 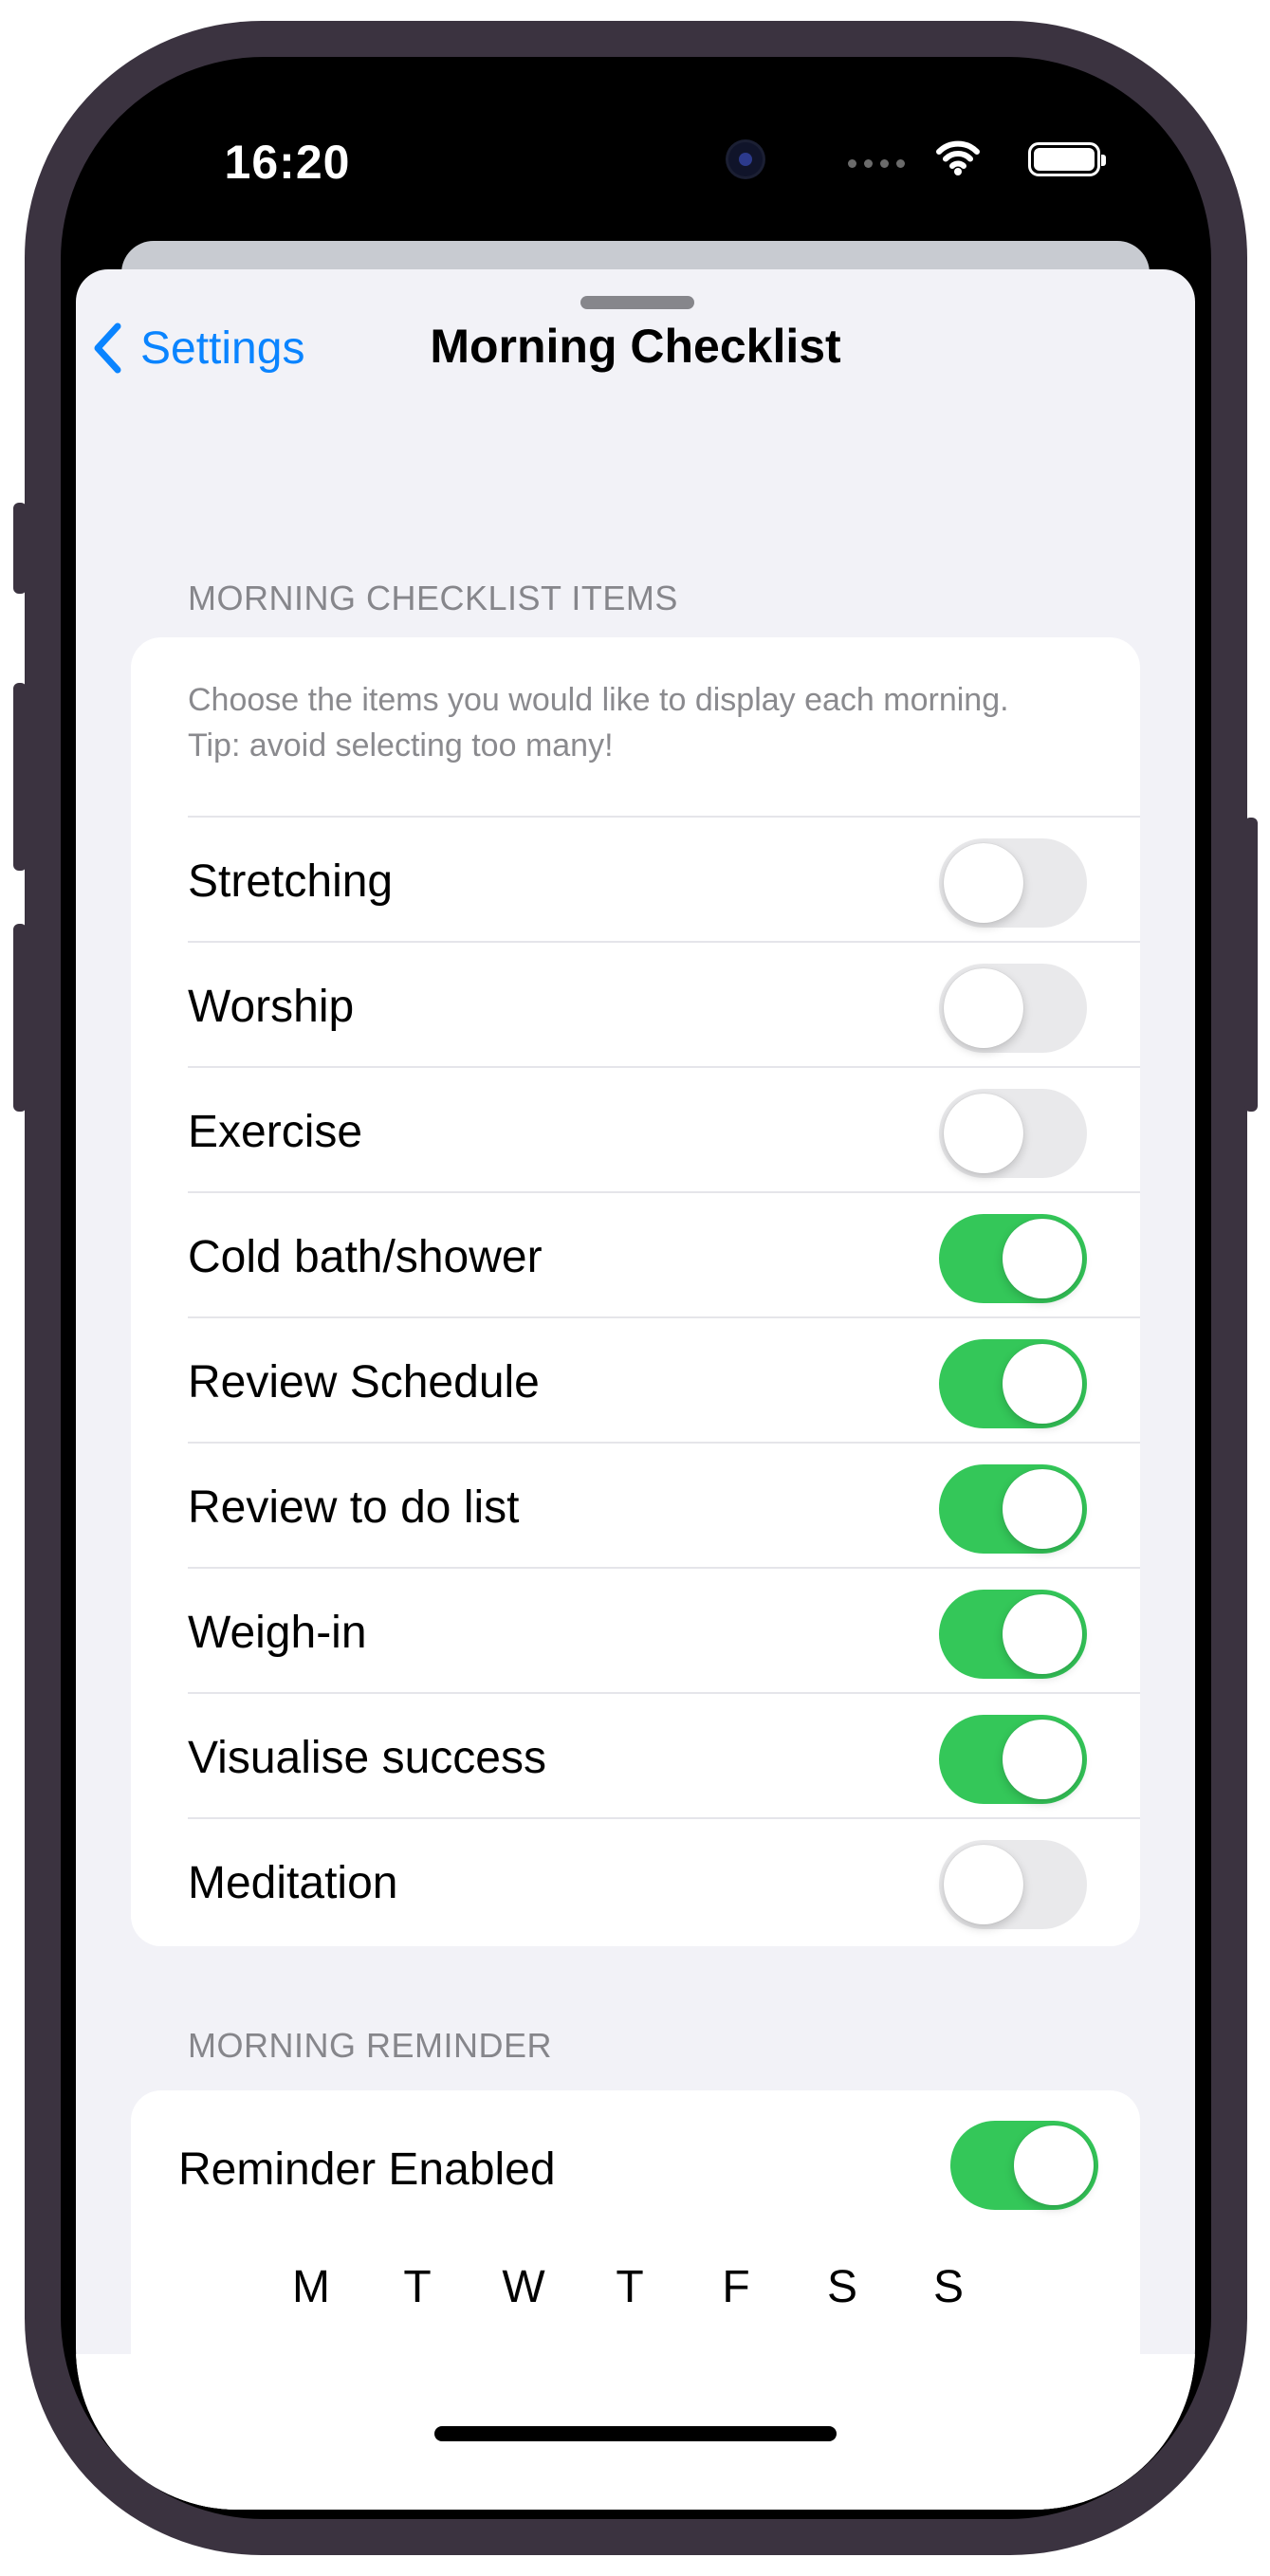 I want to click on checklist-item-label: Stretching, so click(x=291, y=881).